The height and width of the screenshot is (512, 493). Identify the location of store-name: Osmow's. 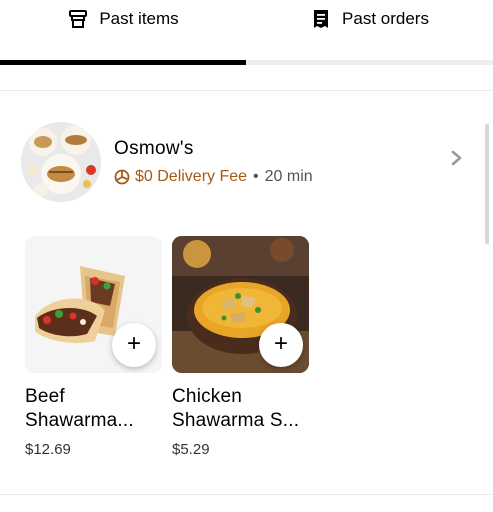
(154, 148).